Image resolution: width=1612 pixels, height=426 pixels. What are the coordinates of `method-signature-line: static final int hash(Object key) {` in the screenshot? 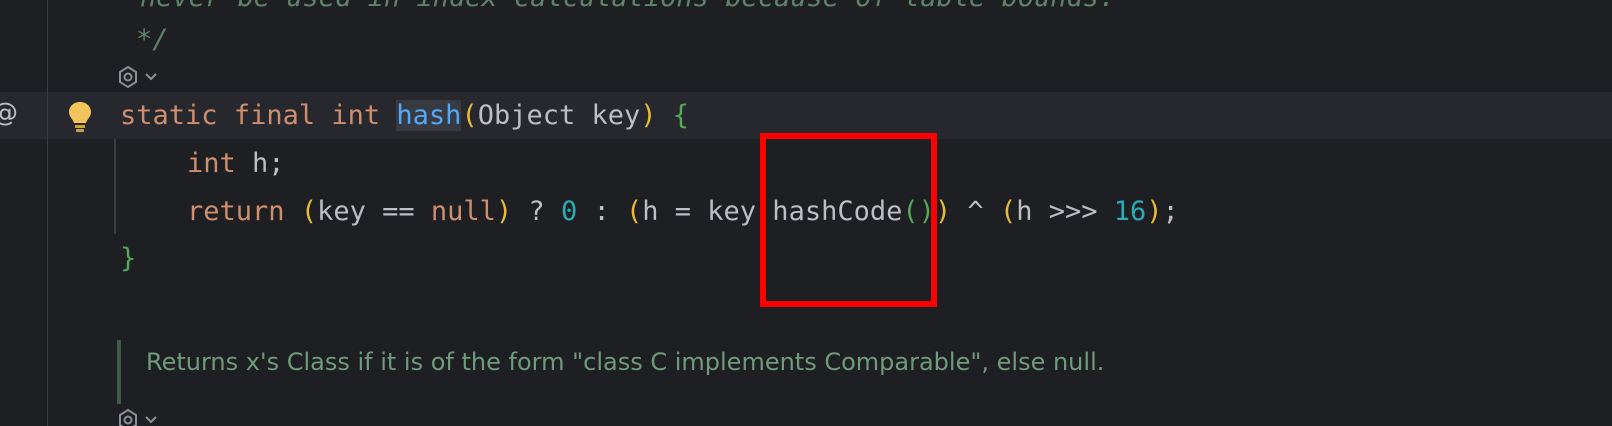 It's located at (404, 115).